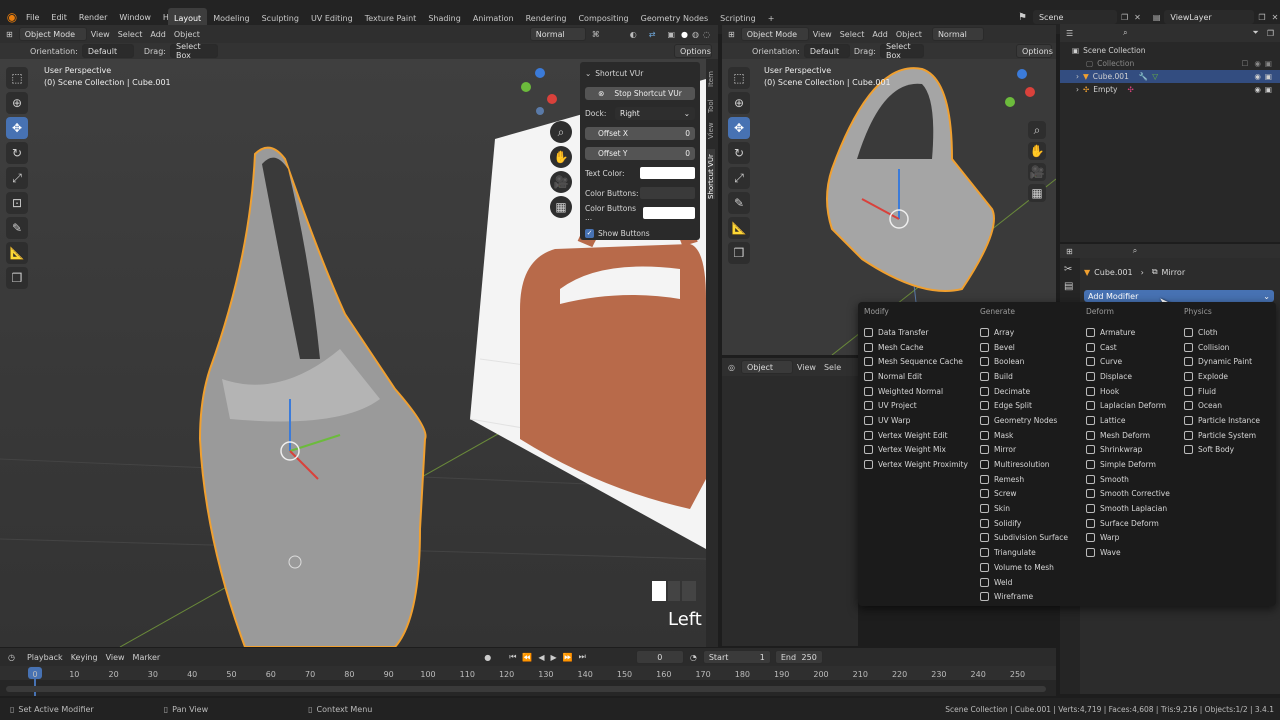 The width and height of the screenshot is (1280, 720). I want to click on xray-icon: ▣, so click(671, 34).